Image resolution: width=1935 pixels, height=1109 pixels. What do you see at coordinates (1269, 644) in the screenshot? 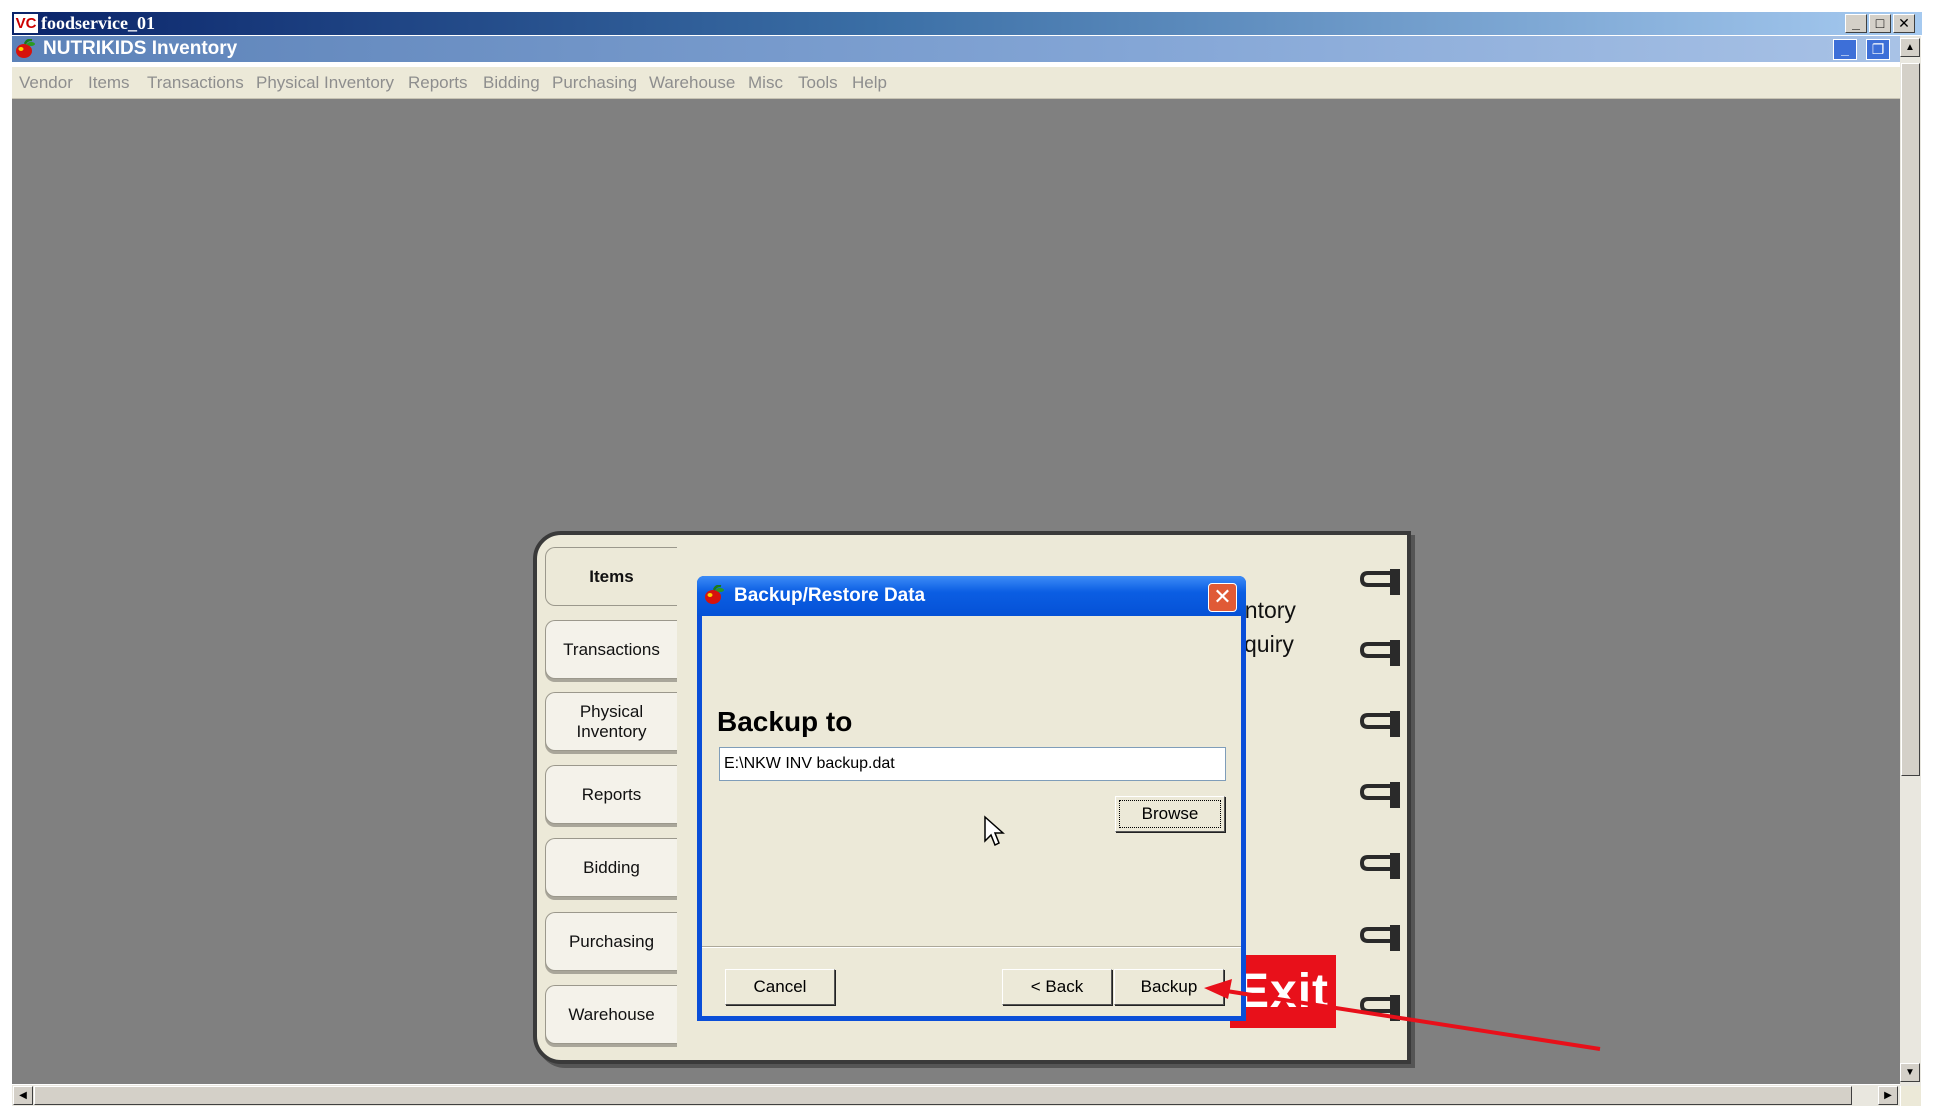
I see `inquiry-label-fragment: quiry` at bounding box center [1269, 644].